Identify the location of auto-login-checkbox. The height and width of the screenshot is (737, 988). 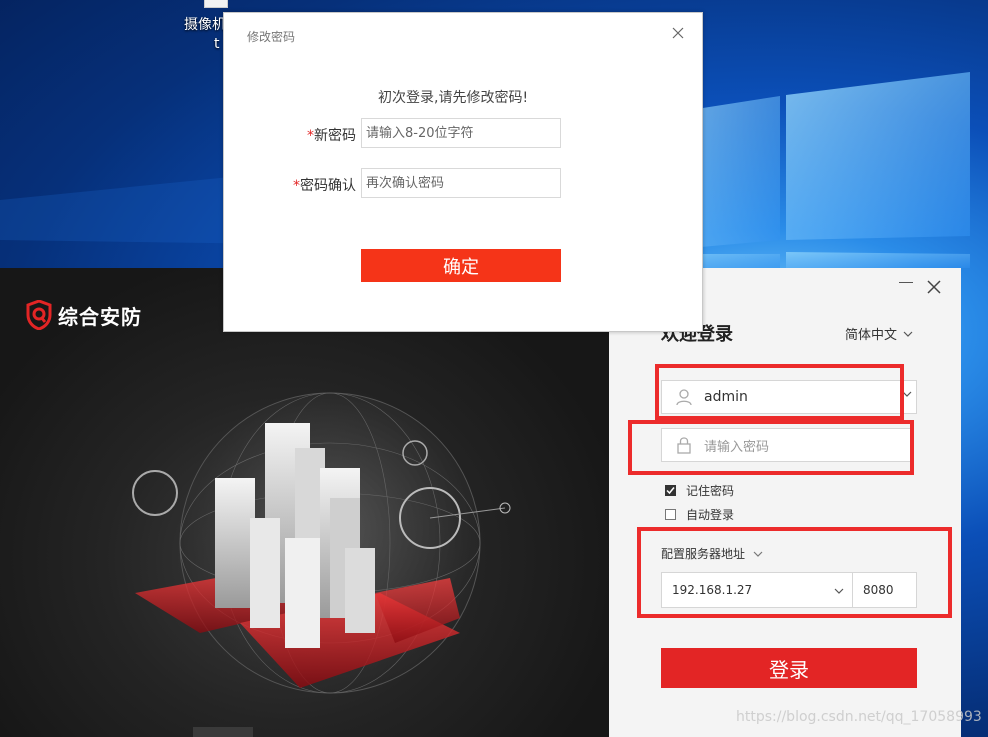
(670, 514).